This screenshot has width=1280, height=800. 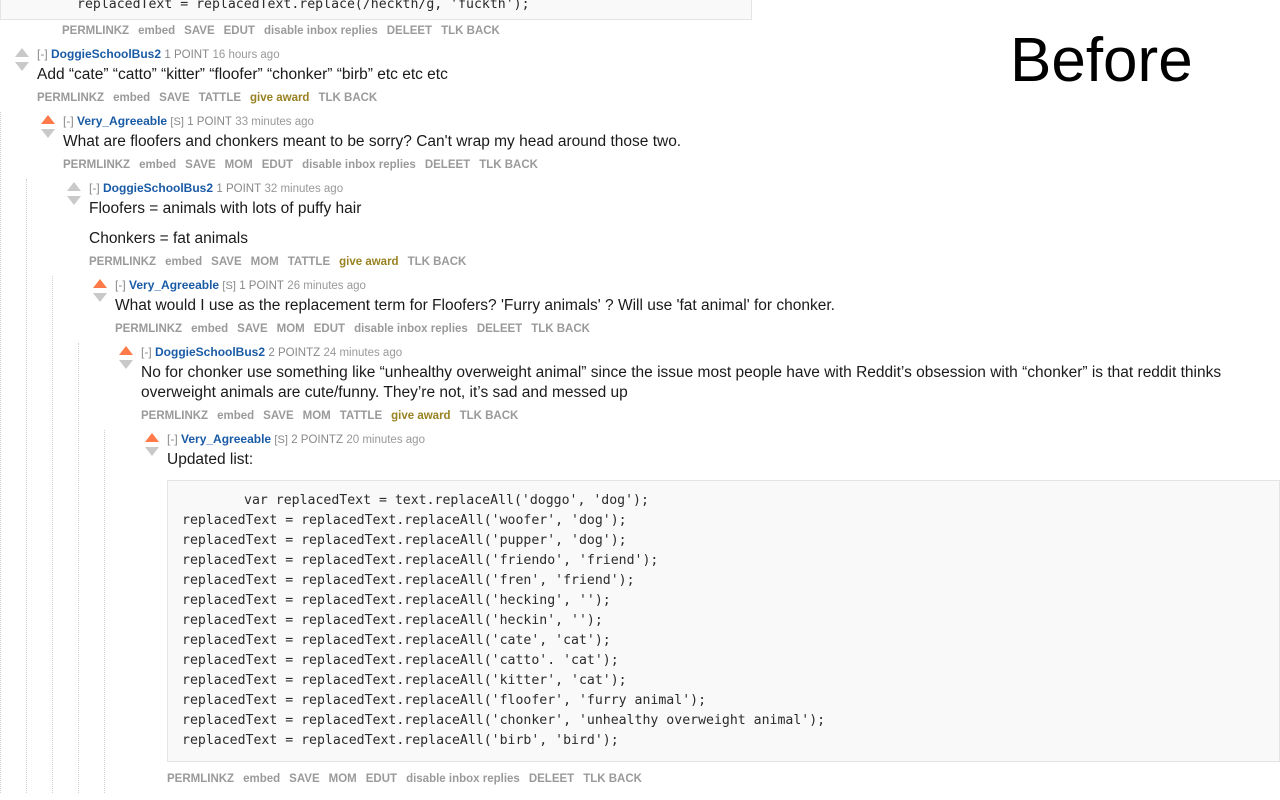 I want to click on comment-score: 1 POINT, so click(x=209, y=122).